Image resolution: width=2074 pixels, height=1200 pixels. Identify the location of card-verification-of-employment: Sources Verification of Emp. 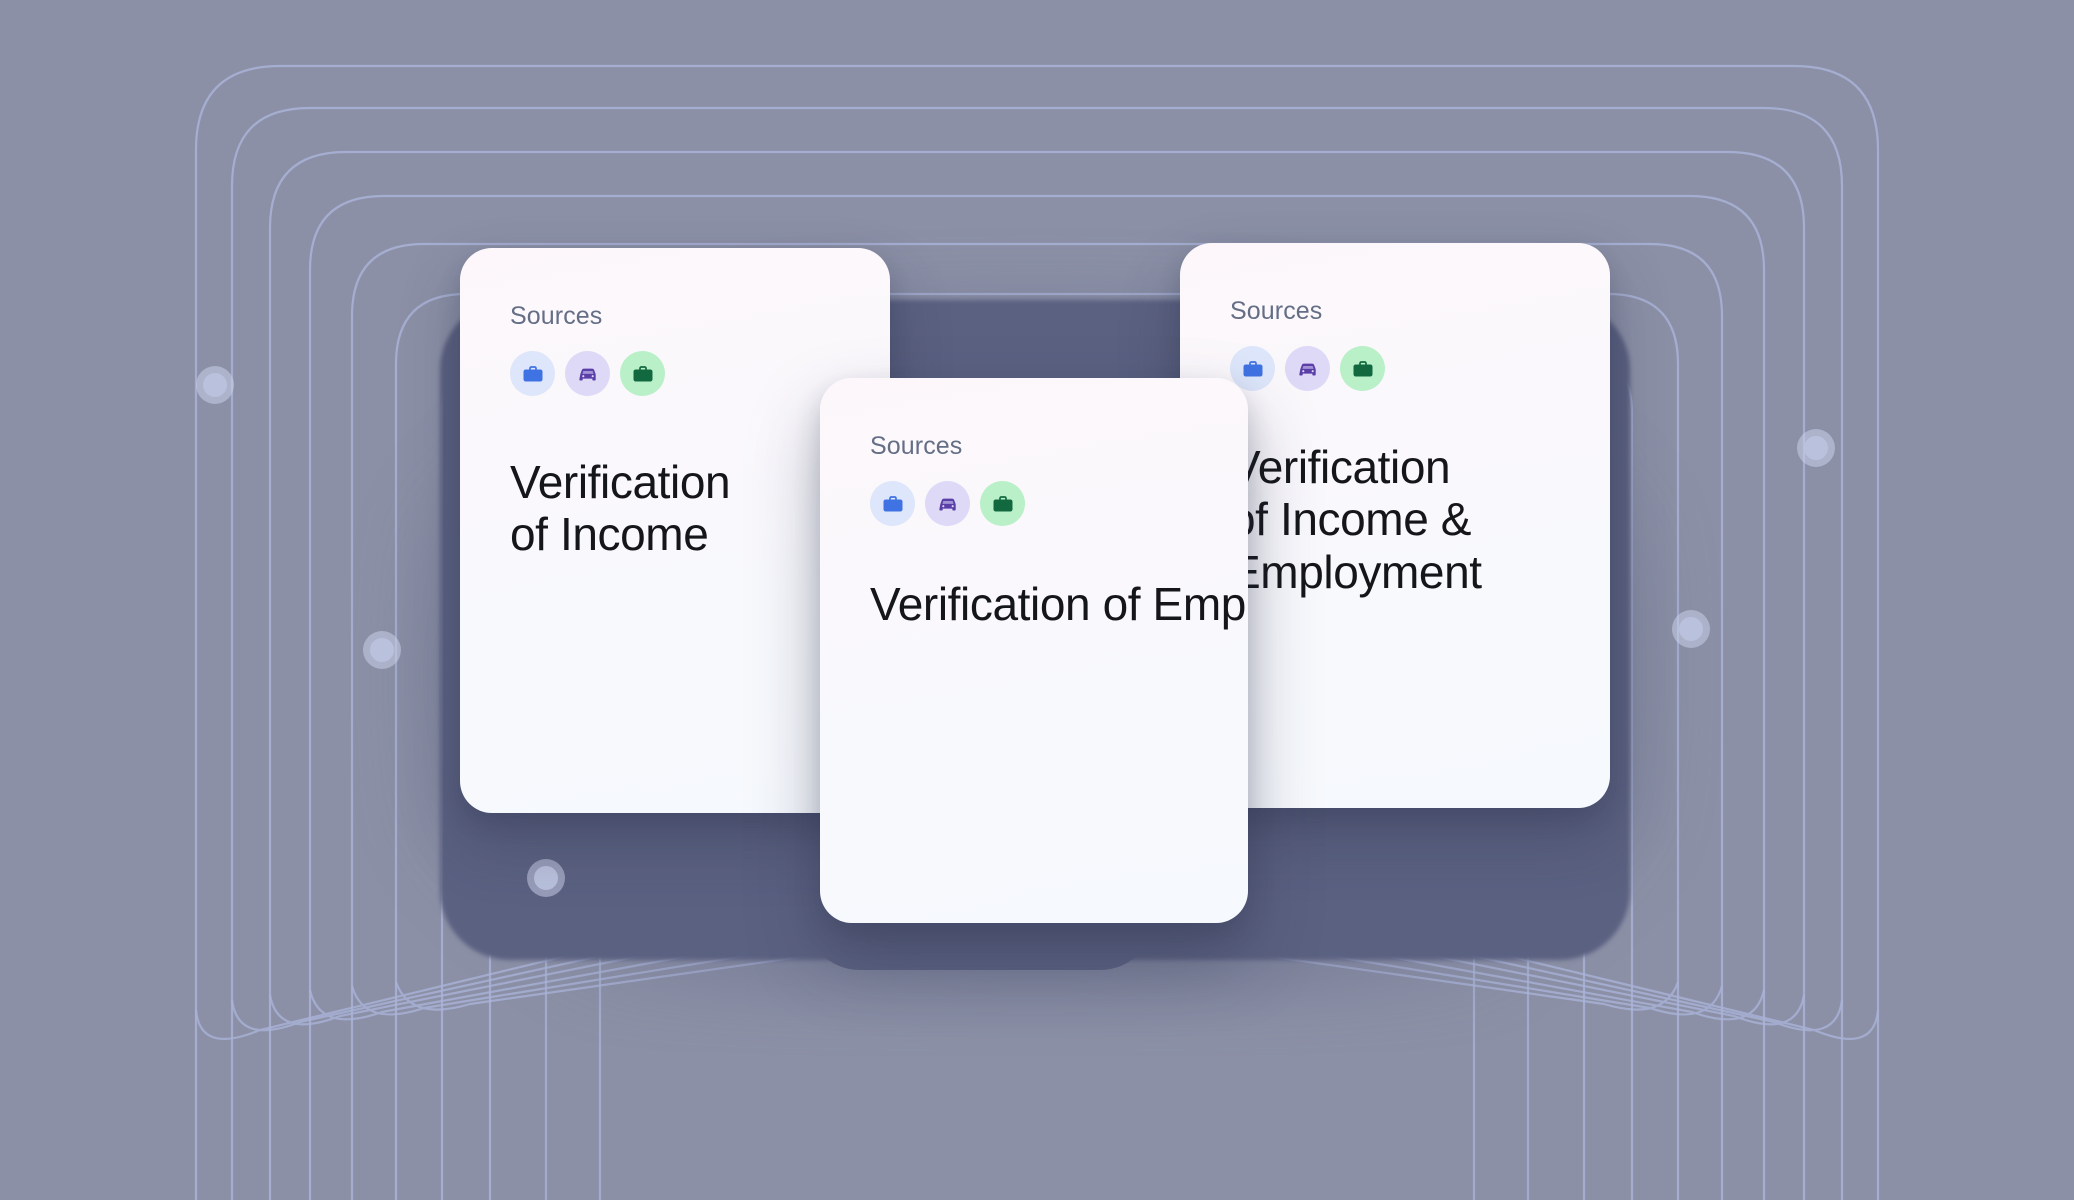
(1034, 650).